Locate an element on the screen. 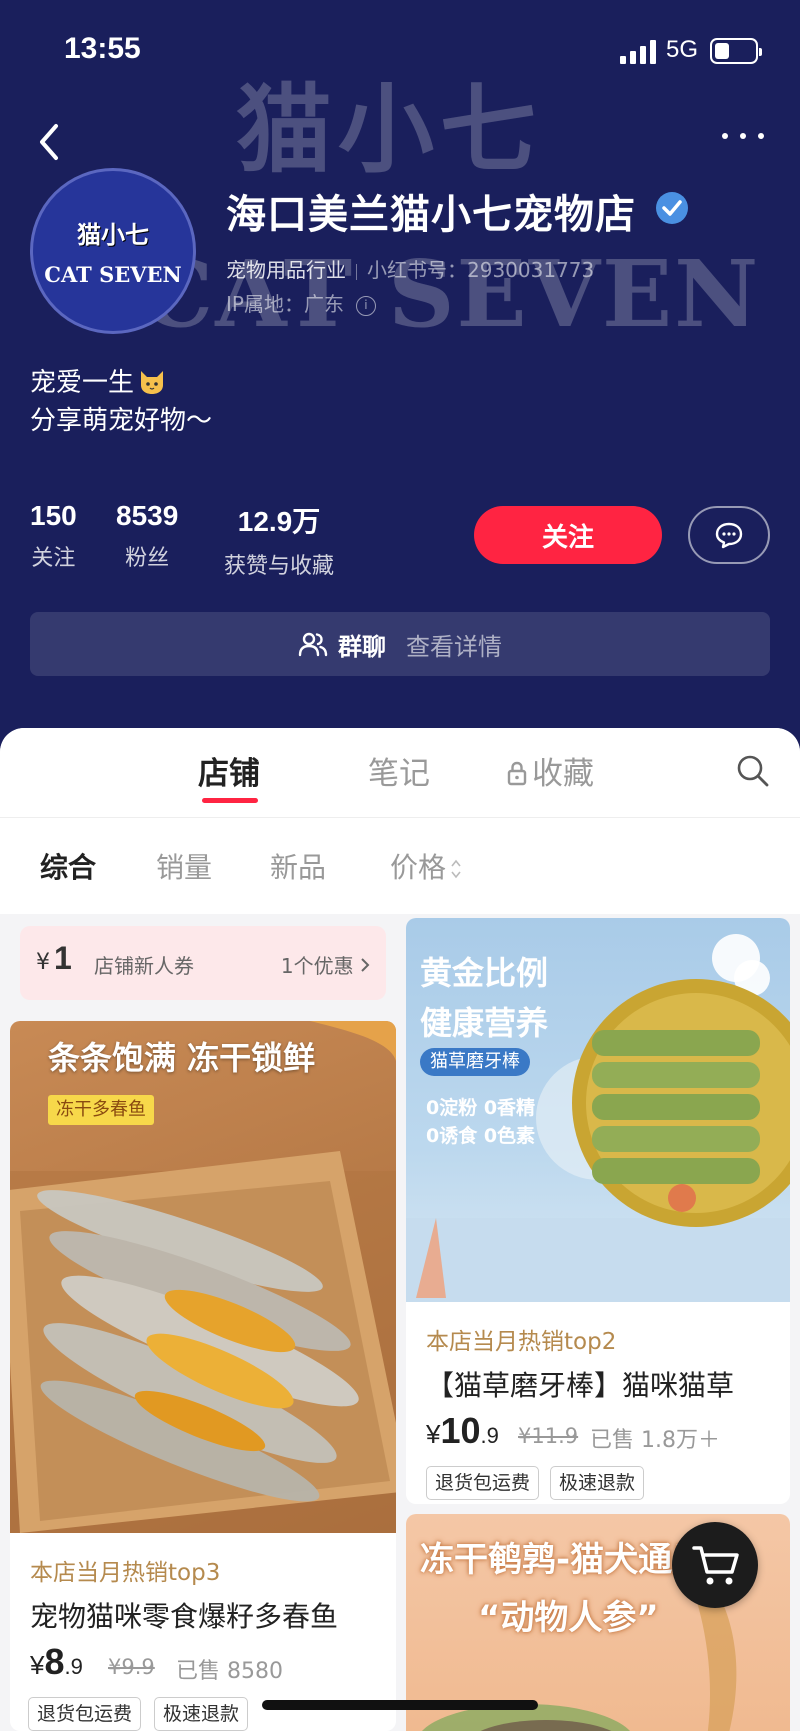 The height and width of the screenshot is (1731, 800). tab-favorites-label: 收藏 is located at coordinates (563, 774).